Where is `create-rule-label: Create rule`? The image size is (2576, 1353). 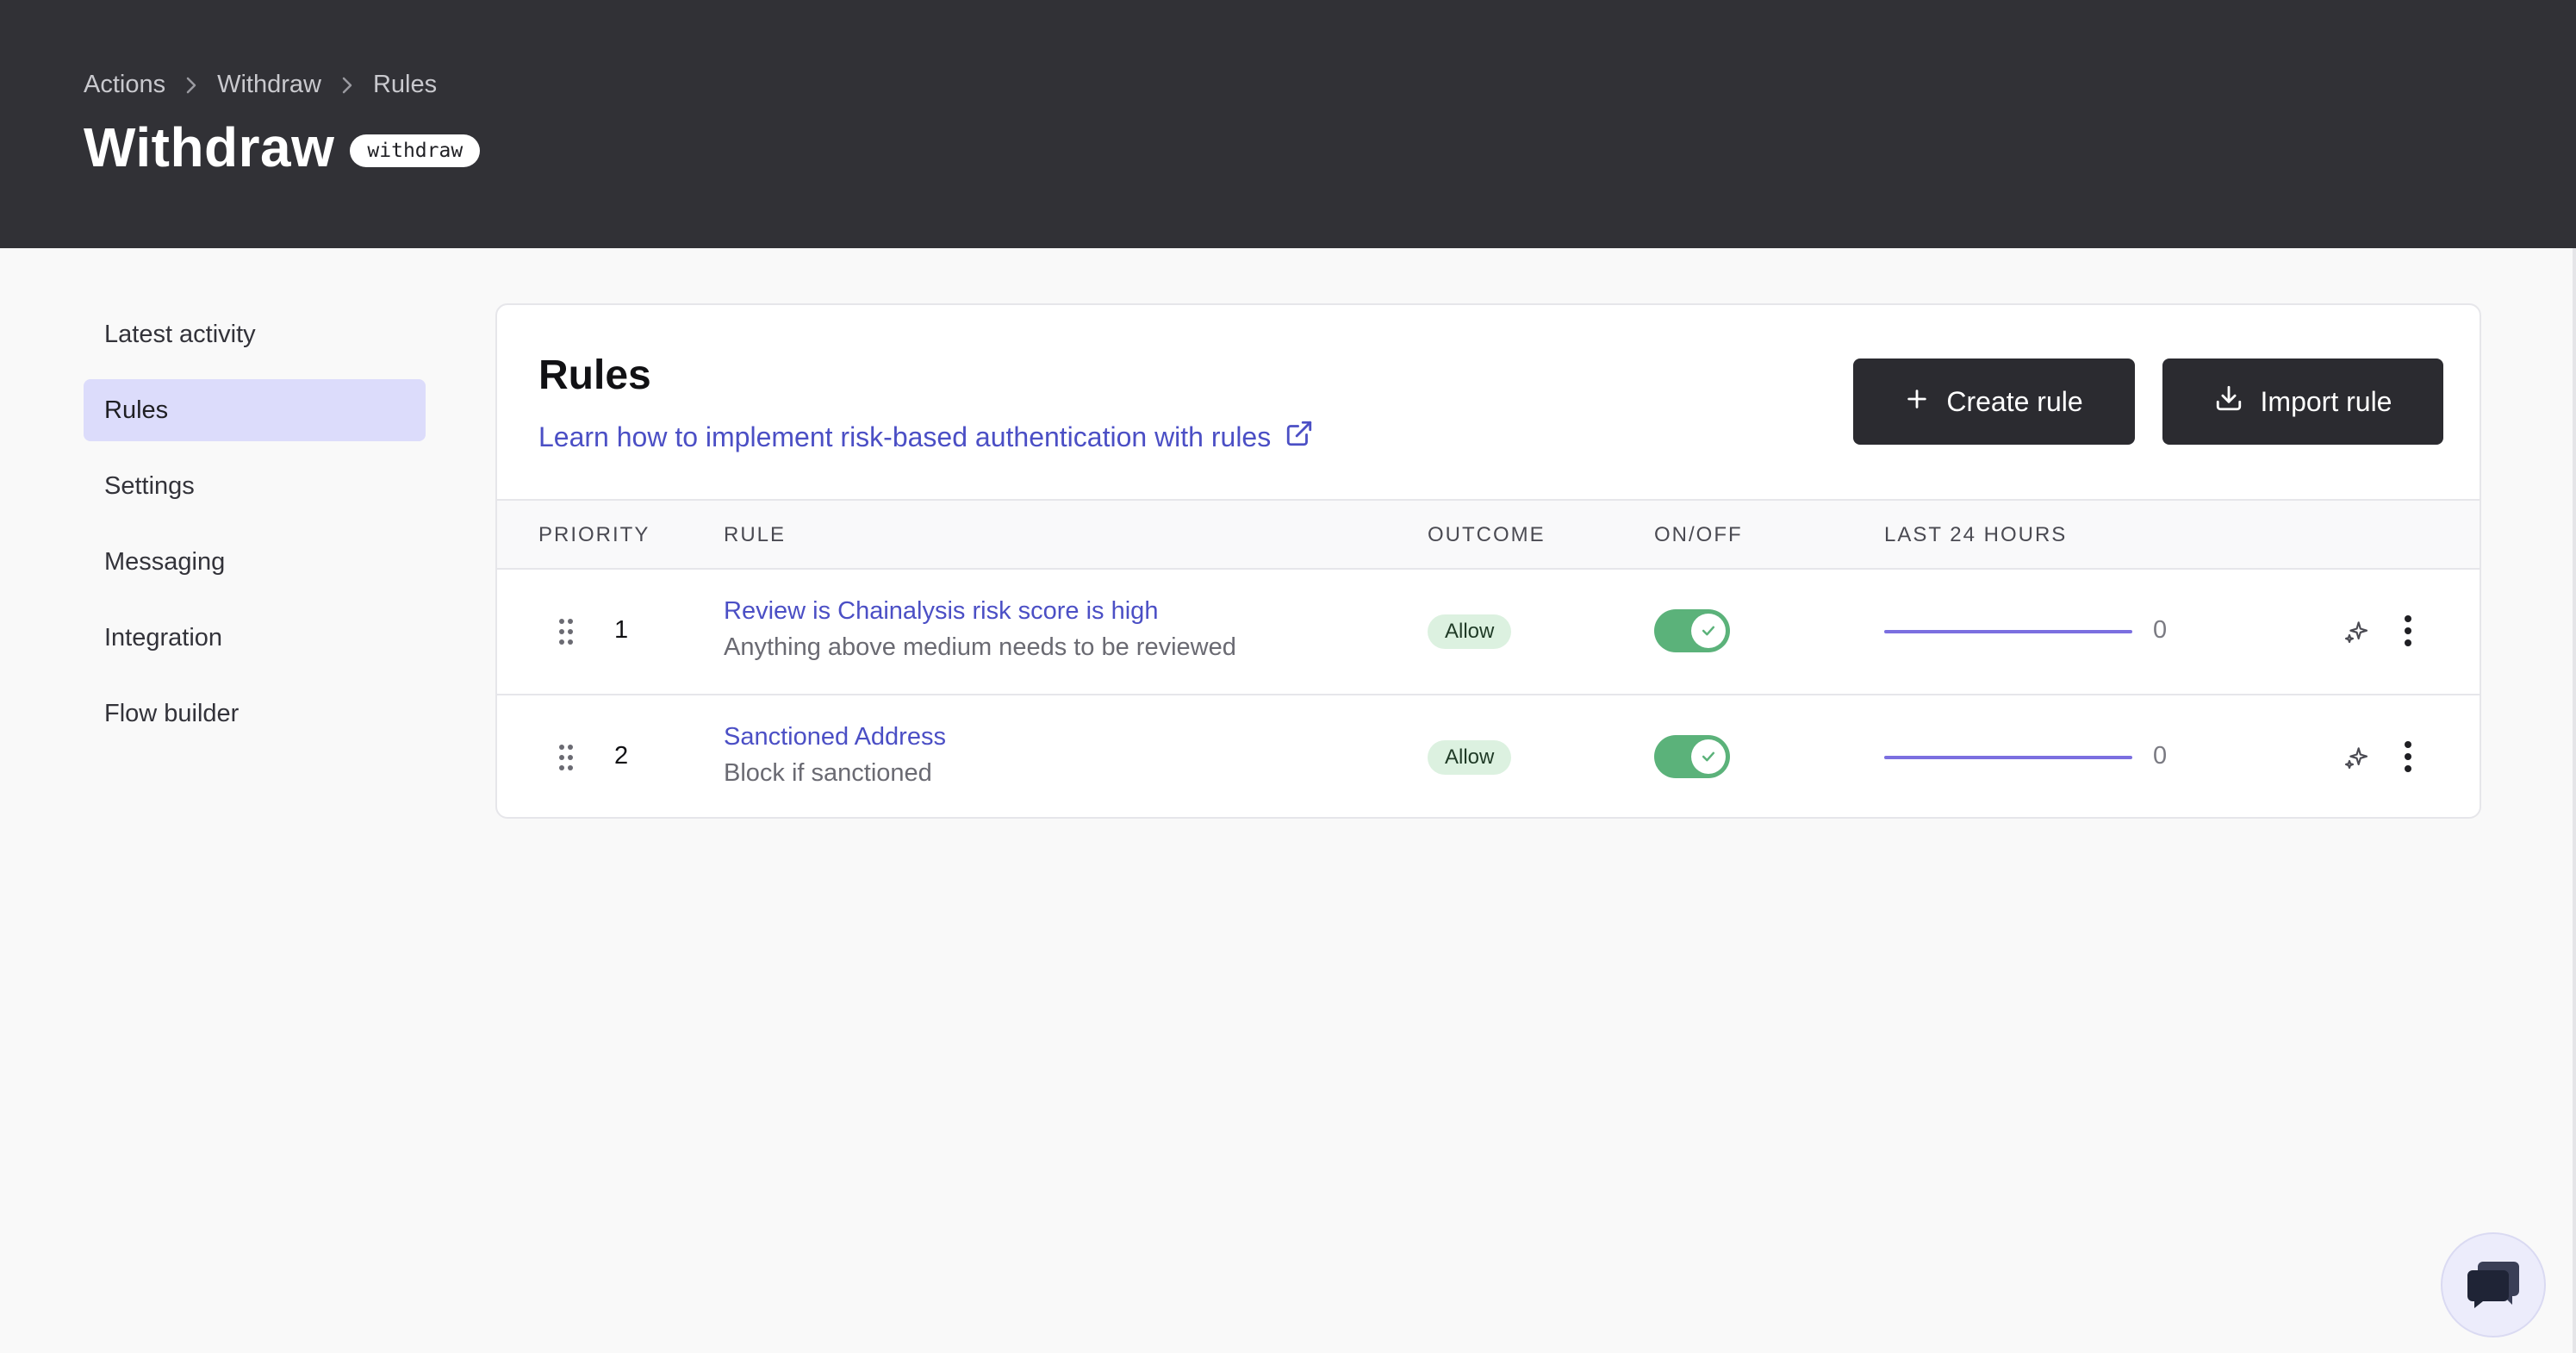
create-rule-label: Create rule is located at coordinates (2015, 401).